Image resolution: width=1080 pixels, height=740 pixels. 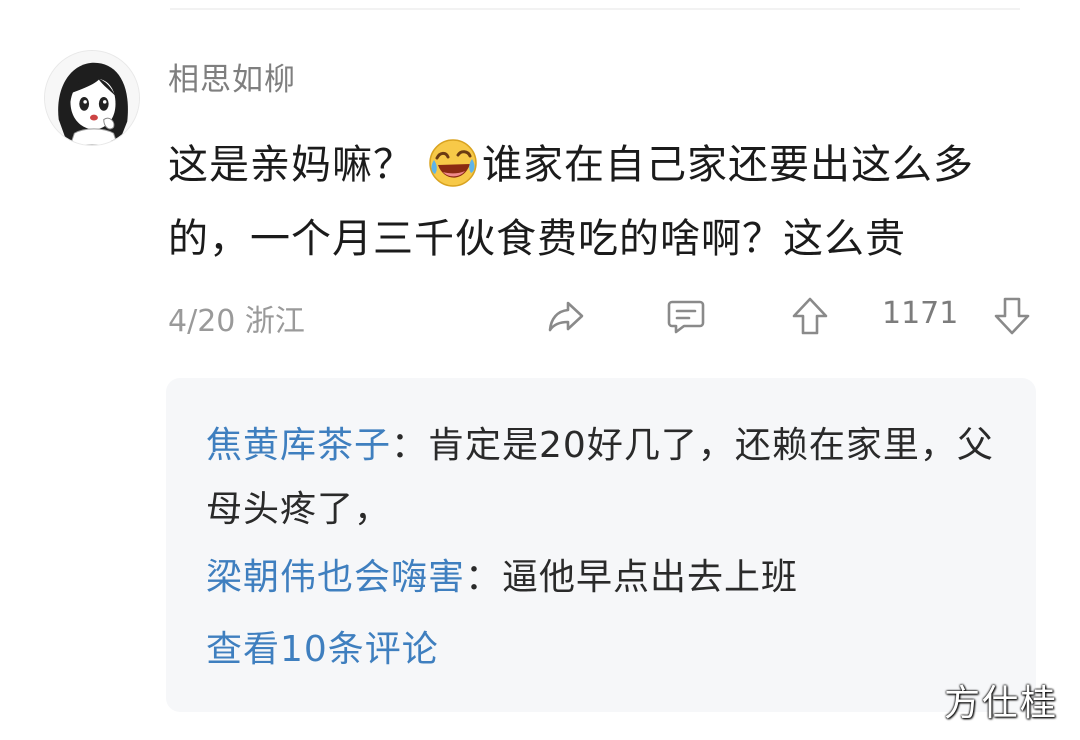 I want to click on upvote-icon, so click(x=810, y=316).